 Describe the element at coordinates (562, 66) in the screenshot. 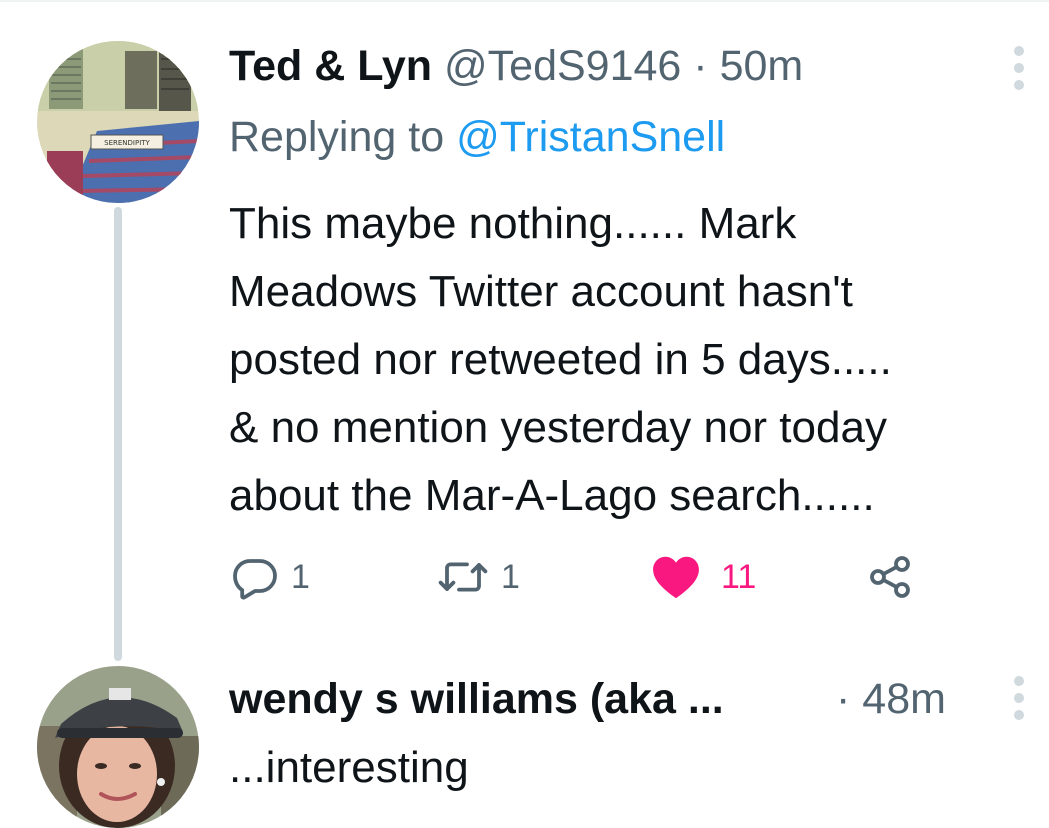

I see `handle: @TedS9146` at that location.